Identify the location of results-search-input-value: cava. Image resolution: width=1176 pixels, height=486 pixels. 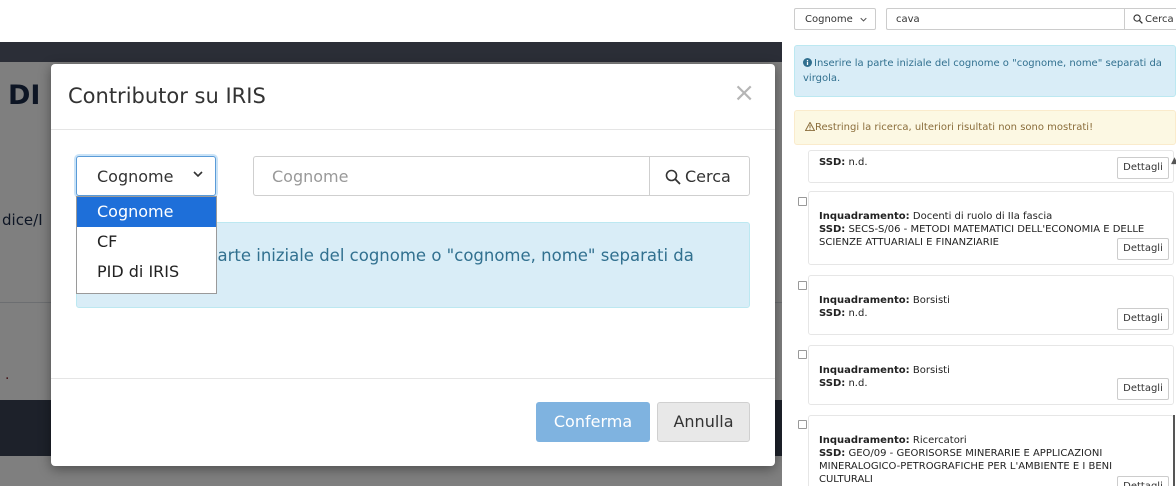
(908, 19).